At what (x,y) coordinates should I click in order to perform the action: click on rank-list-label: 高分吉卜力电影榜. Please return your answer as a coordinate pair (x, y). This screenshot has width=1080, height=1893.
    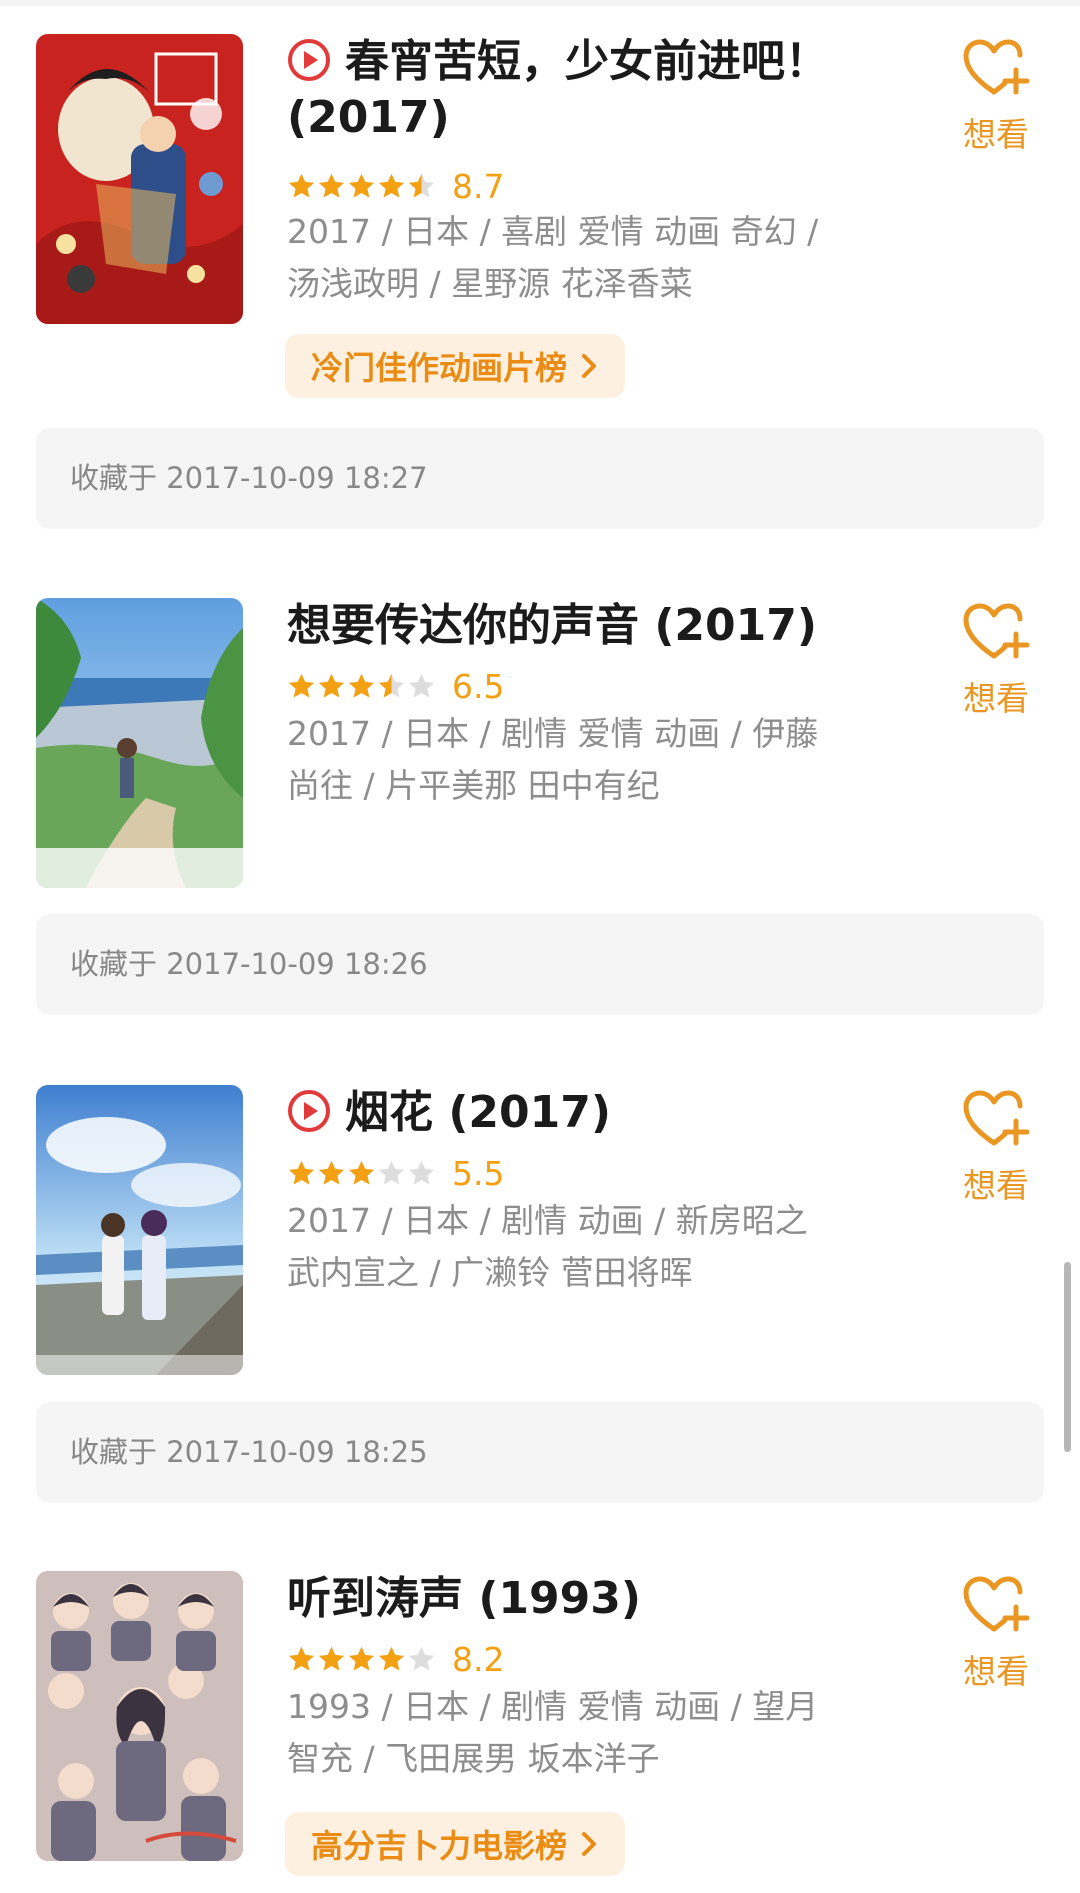
    Looking at the image, I should click on (439, 1846).